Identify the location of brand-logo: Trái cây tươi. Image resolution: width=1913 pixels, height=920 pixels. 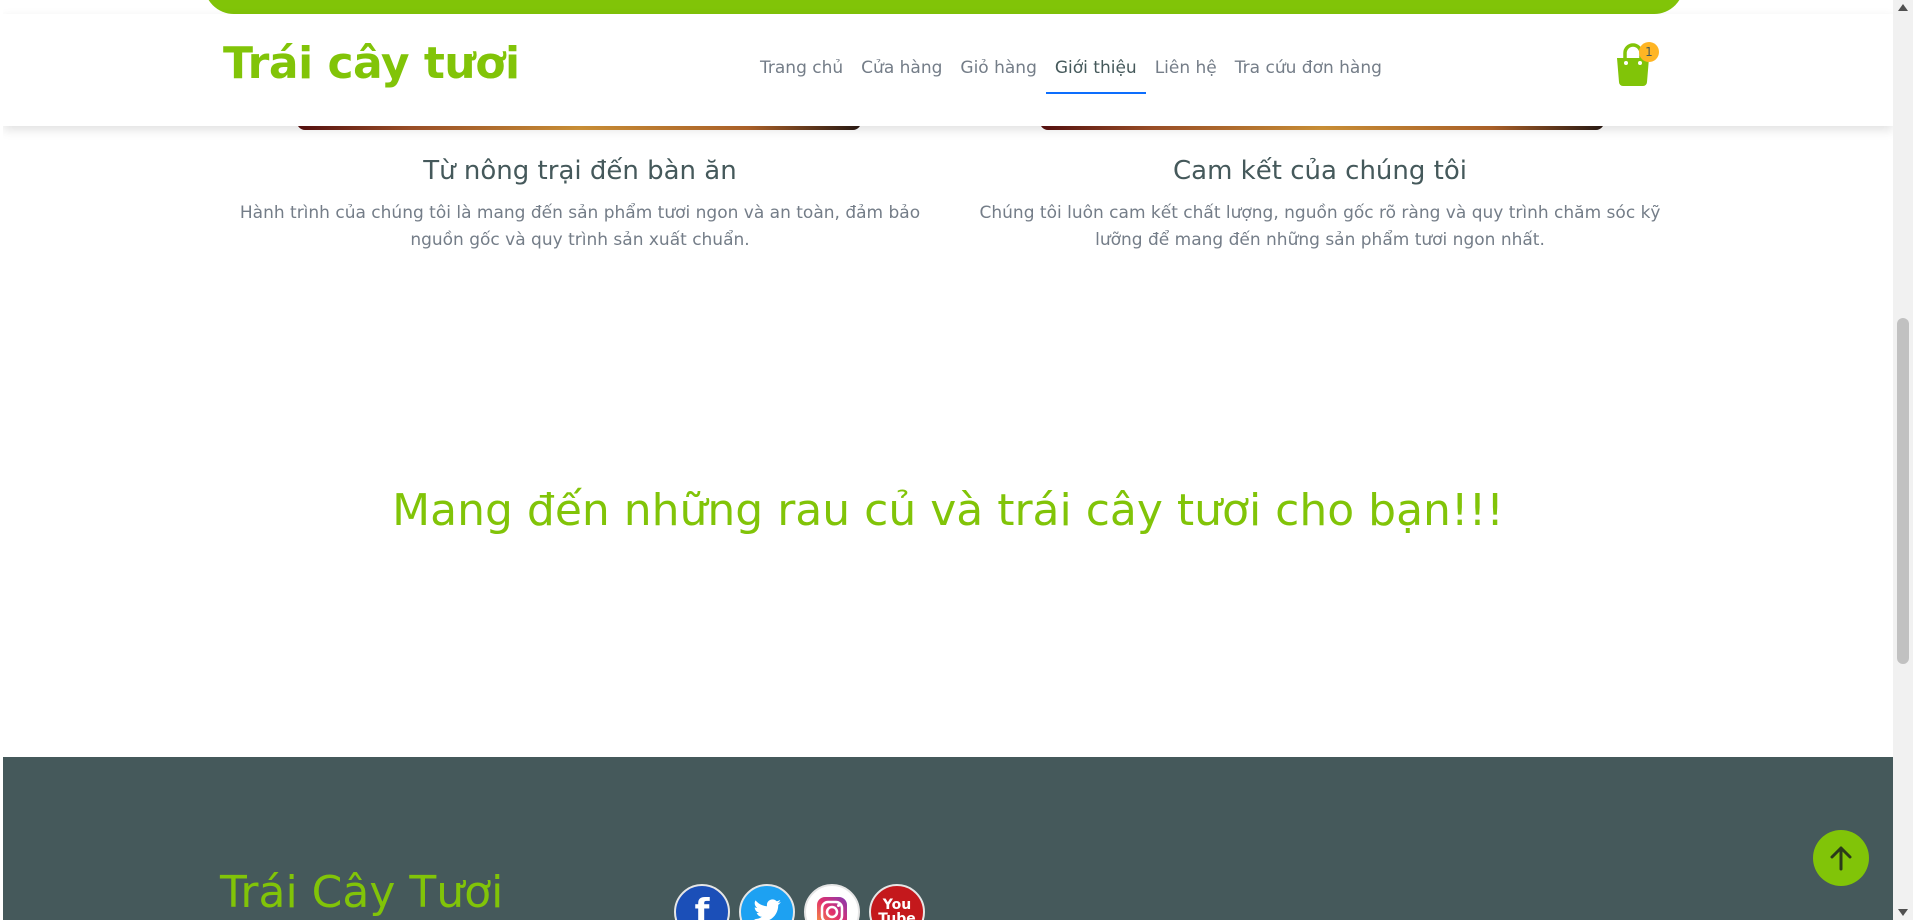
(371, 63).